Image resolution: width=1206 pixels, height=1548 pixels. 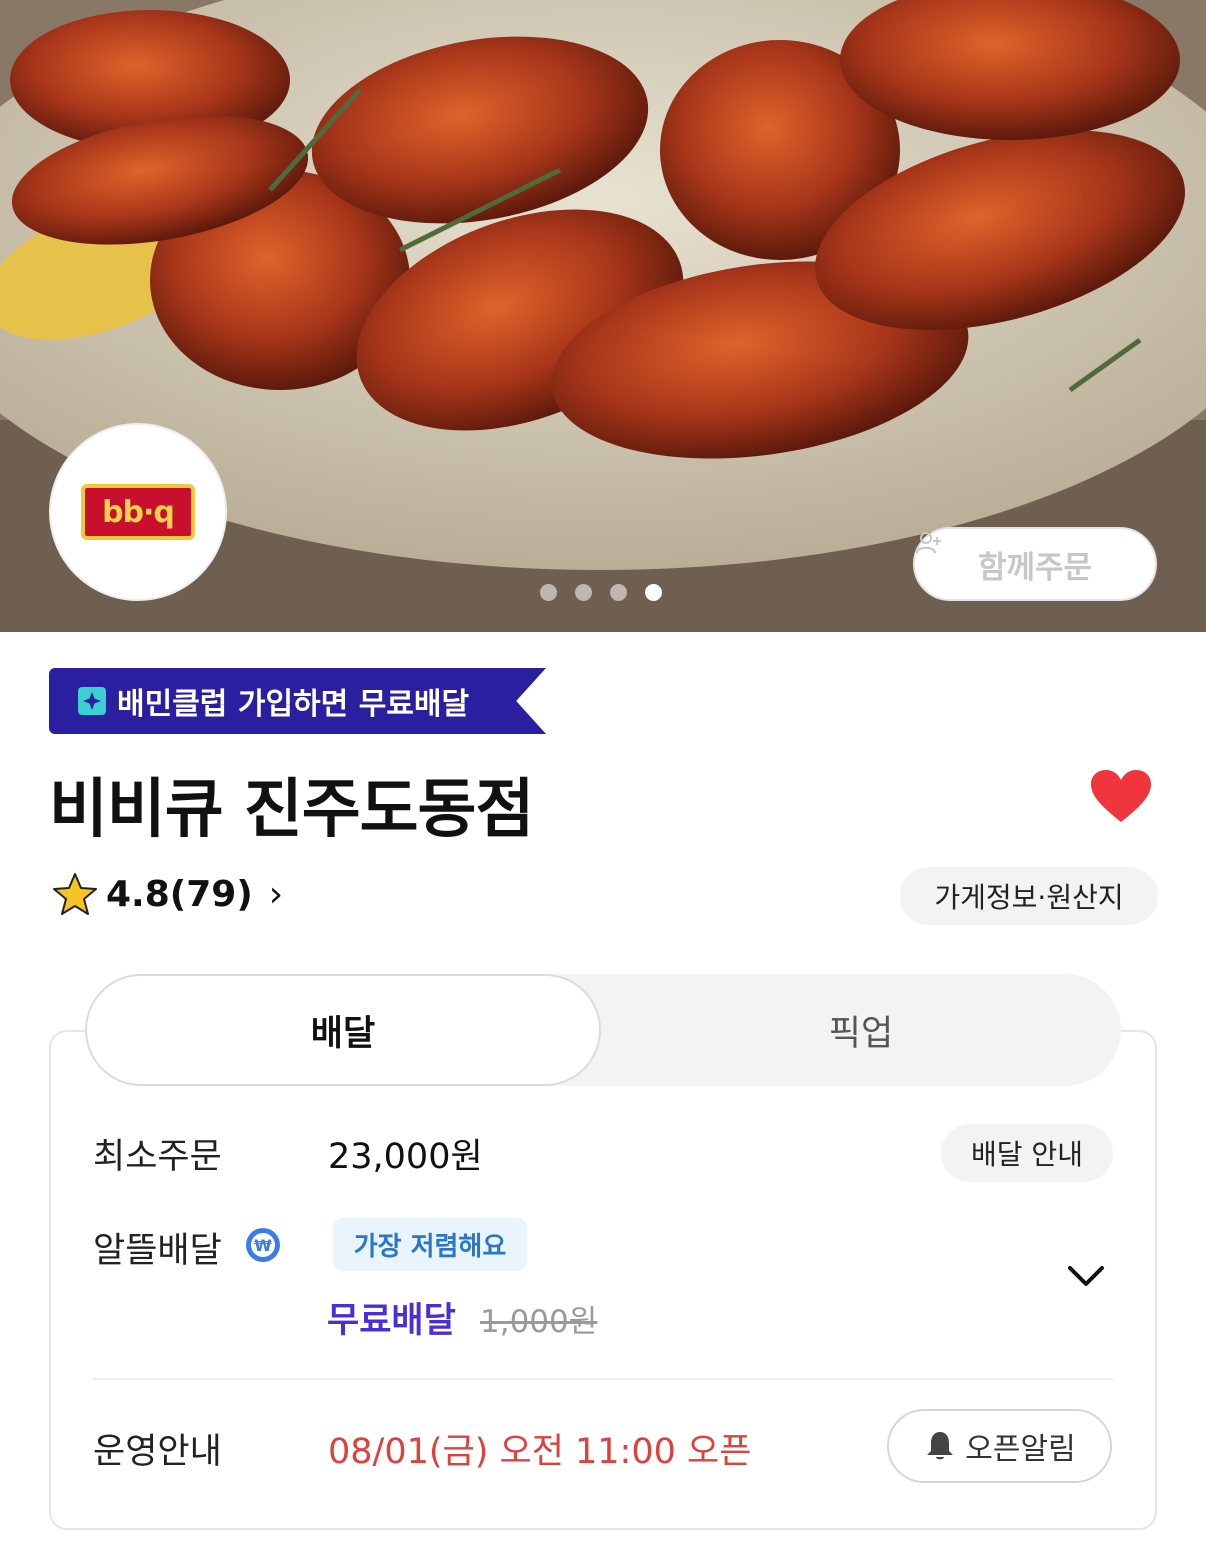 What do you see at coordinates (603, 1379) in the screenshot?
I see `divider` at bounding box center [603, 1379].